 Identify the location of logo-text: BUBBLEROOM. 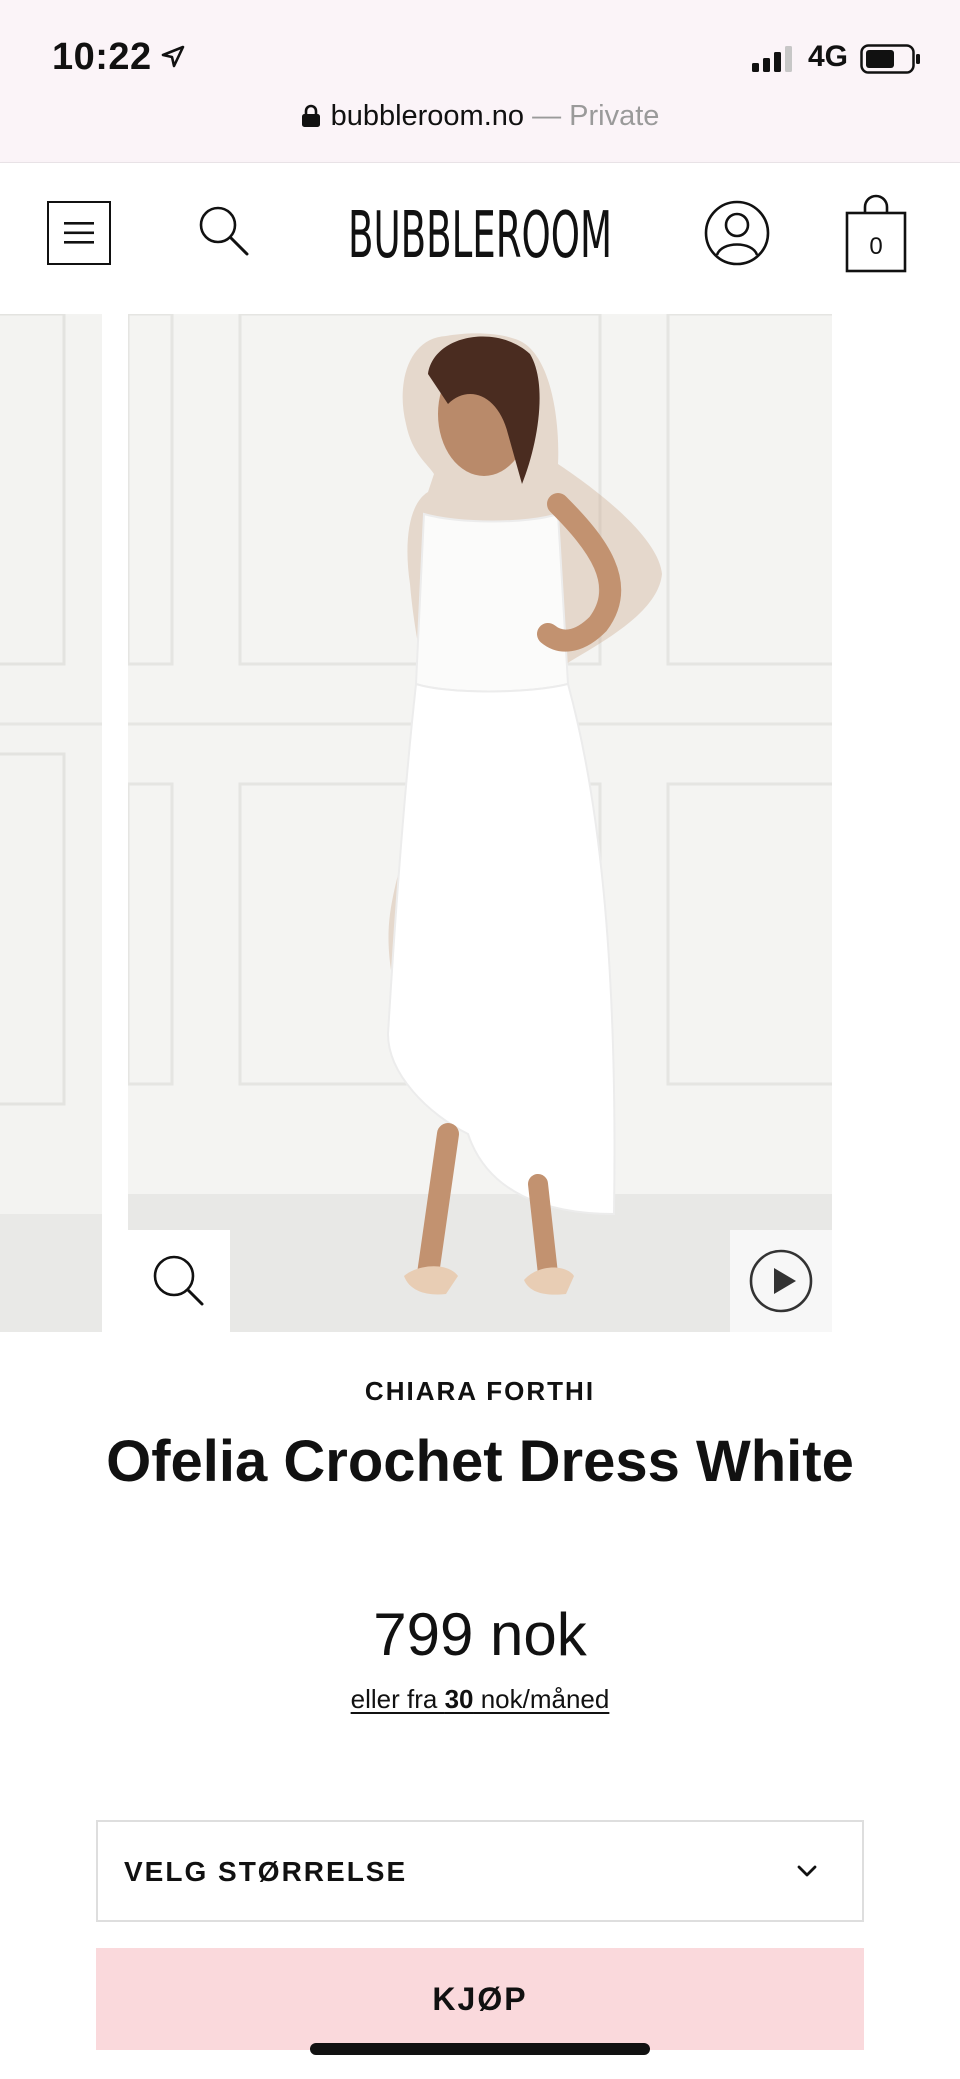
(480, 233).